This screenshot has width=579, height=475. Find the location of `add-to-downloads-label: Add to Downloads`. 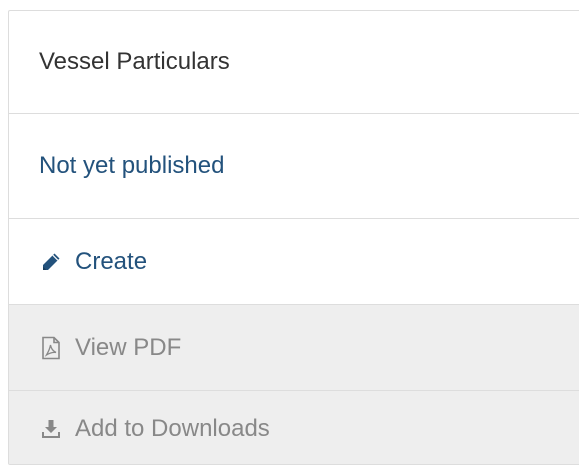

add-to-downloads-label: Add to Downloads is located at coordinates (172, 428).